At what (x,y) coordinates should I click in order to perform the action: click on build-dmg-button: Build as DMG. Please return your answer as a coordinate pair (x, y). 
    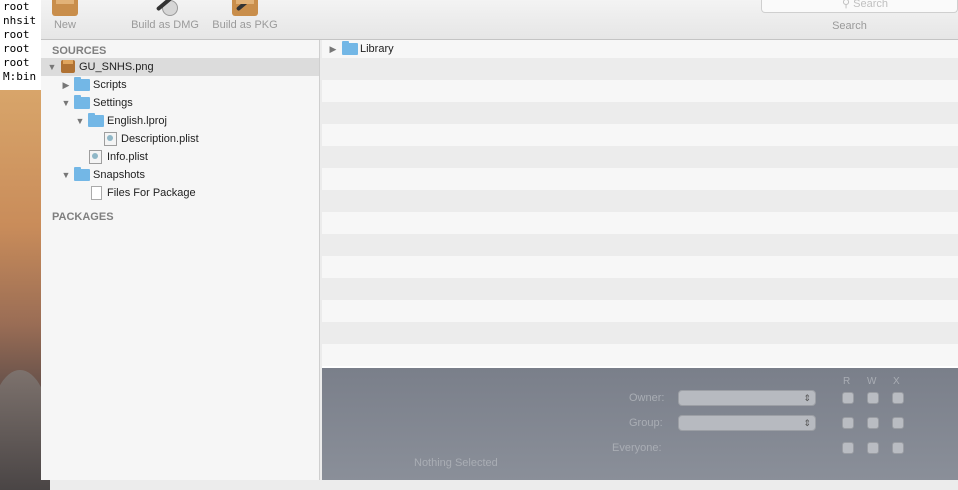
    Looking at the image, I should click on (165, 16).